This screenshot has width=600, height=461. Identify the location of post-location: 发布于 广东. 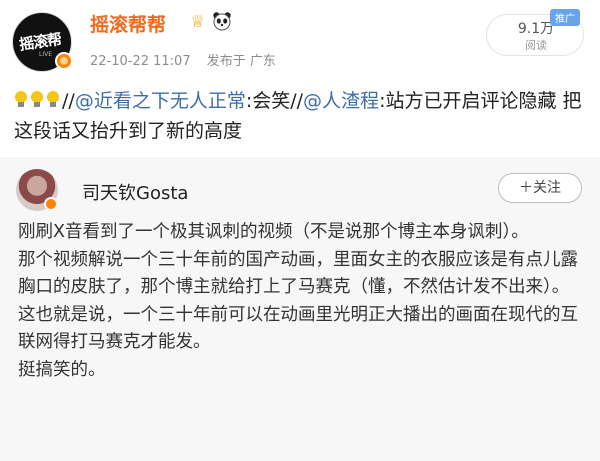
(241, 61).